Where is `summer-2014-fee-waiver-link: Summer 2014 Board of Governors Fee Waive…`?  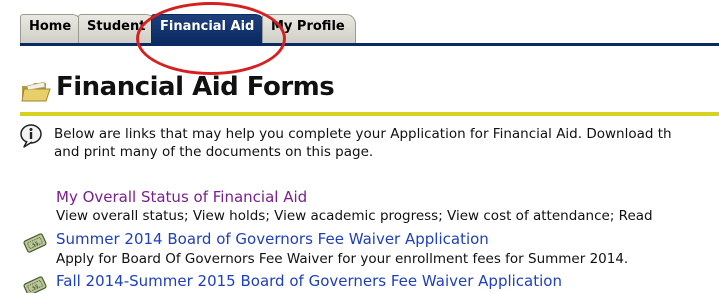 summer-2014-fee-waiver-link: Summer 2014 Board of Governors Fee Waive… is located at coordinates (272, 239).